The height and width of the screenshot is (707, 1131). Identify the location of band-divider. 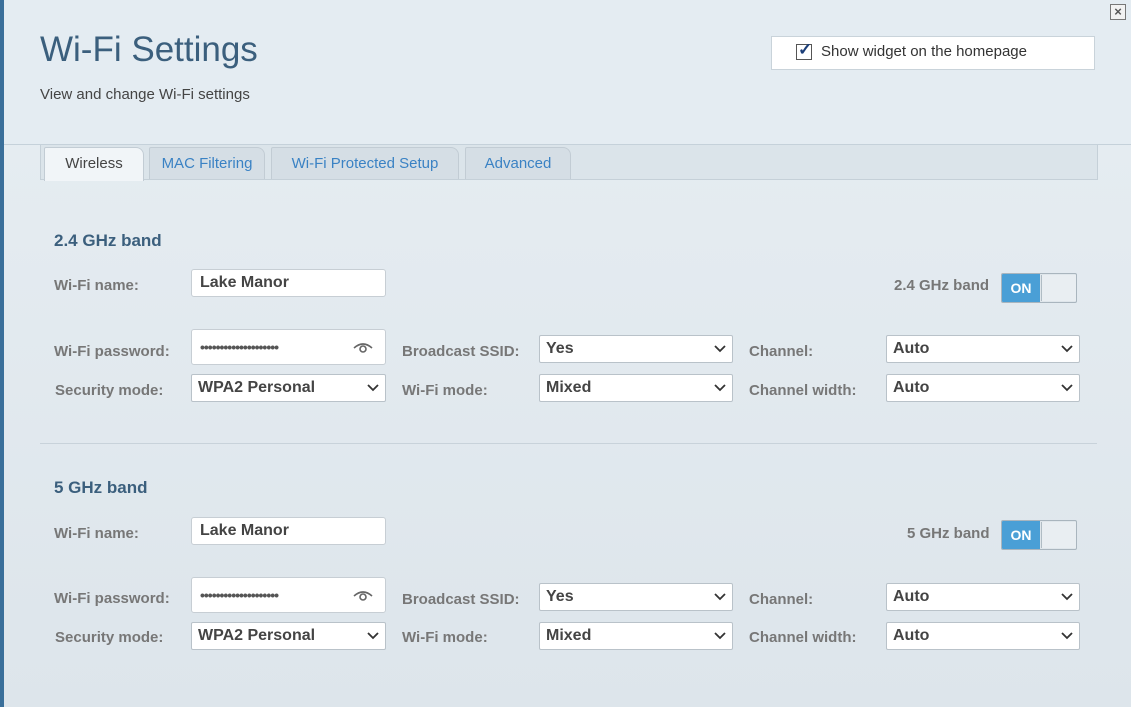
(568, 443).